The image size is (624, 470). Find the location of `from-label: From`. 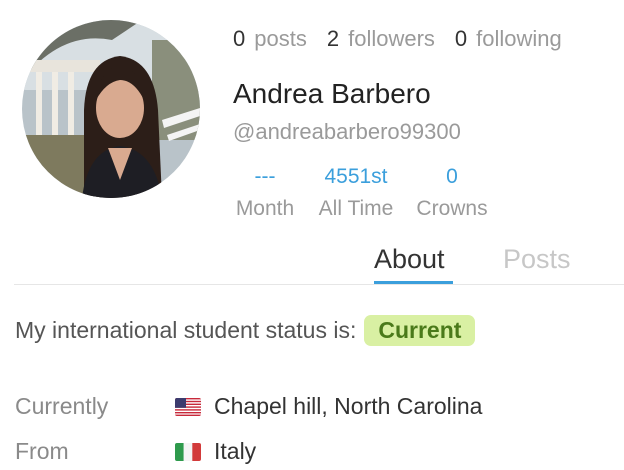

from-label: From is located at coordinates (42, 451).